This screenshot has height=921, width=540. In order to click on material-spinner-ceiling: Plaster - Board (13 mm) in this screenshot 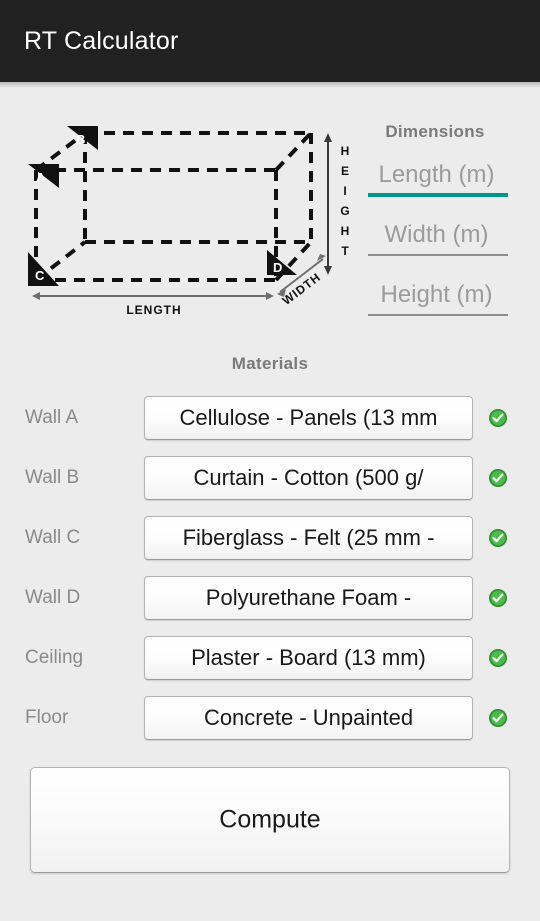, I will do `click(308, 658)`.